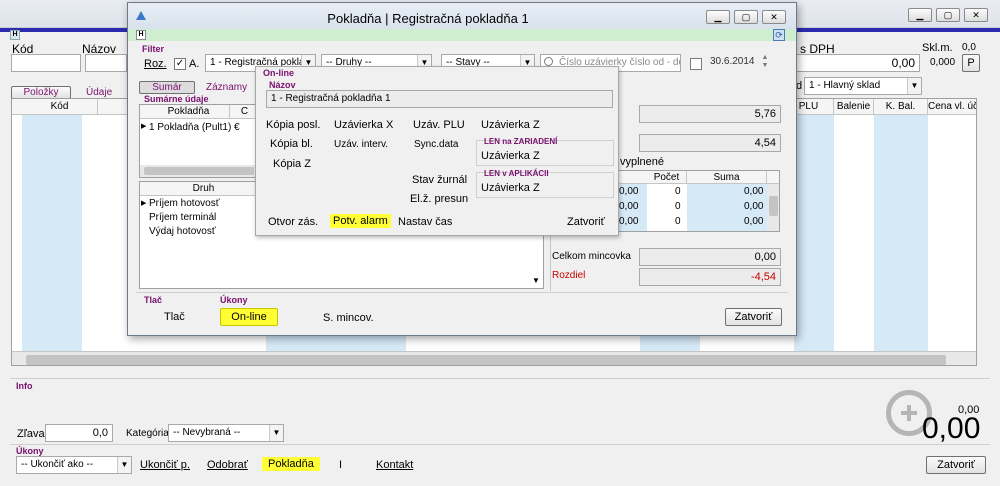  What do you see at coordinates (642, 162) in the screenshot?
I see `vyplnene-label: vyplnené` at bounding box center [642, 162].